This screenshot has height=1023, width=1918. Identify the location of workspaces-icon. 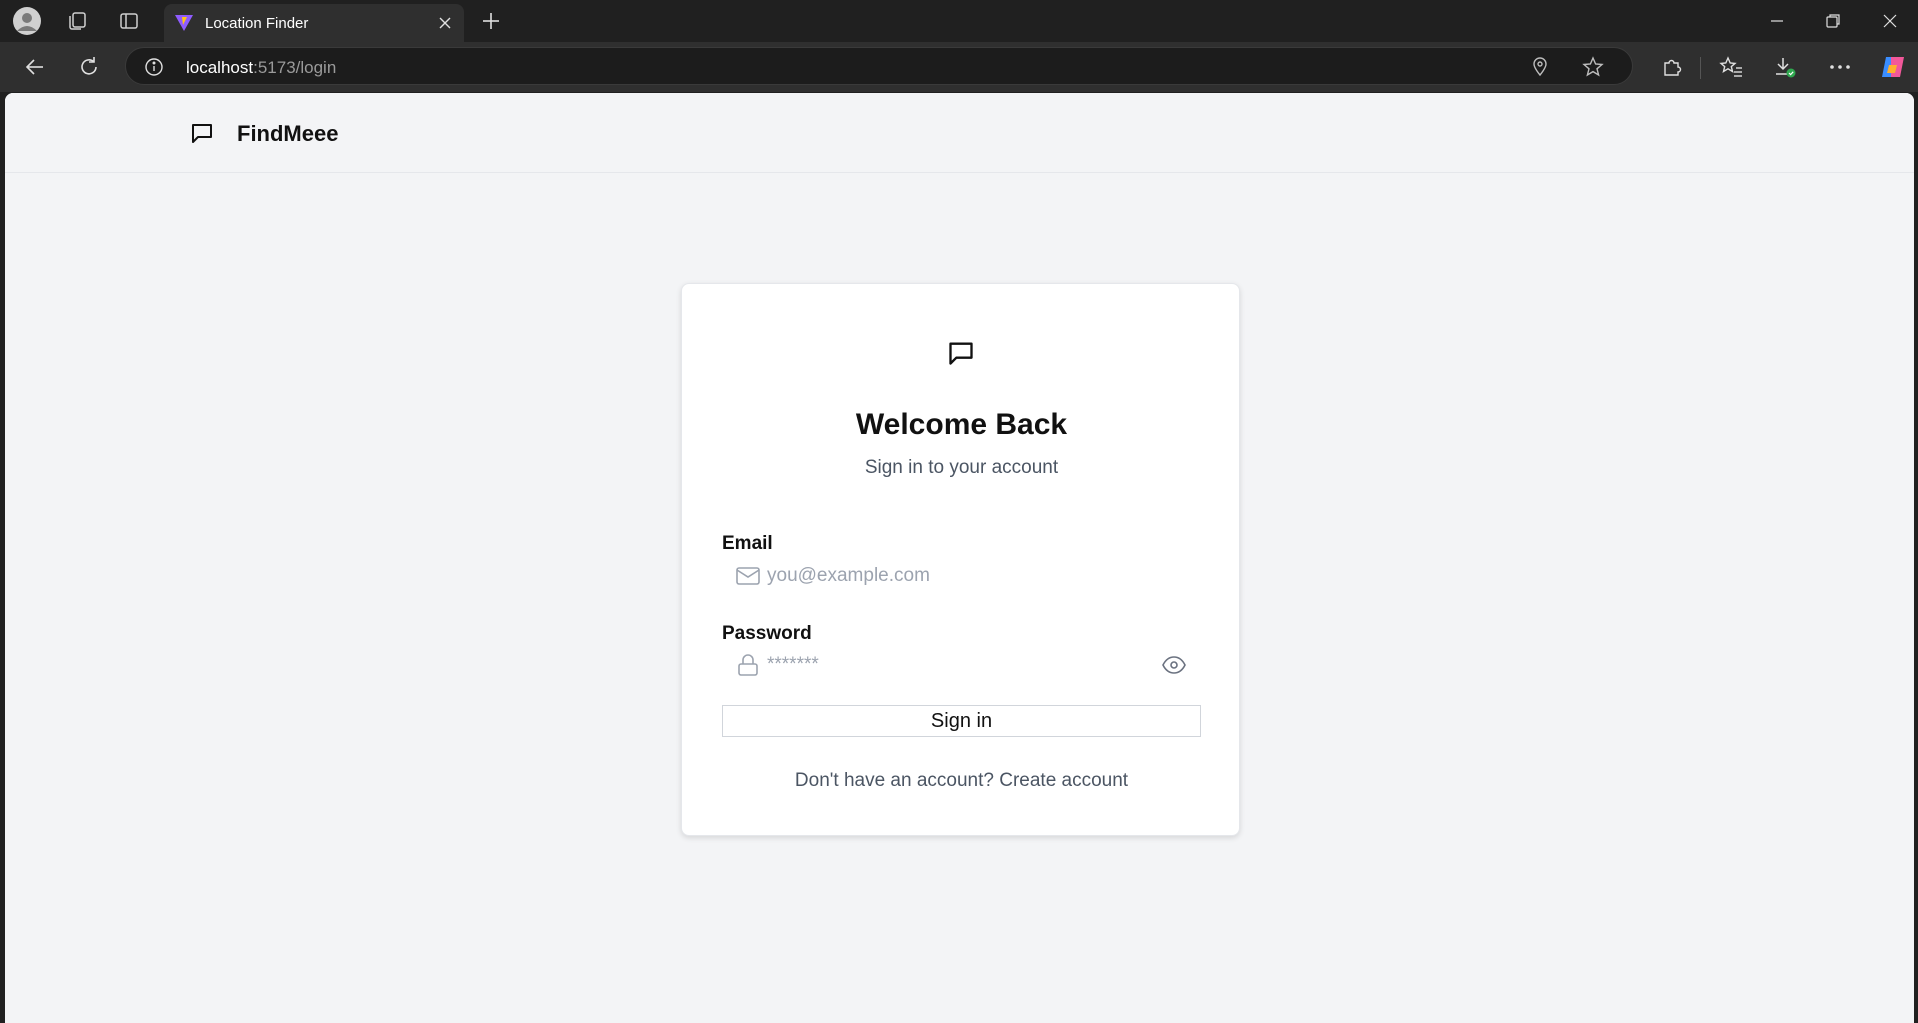
(77, 21).